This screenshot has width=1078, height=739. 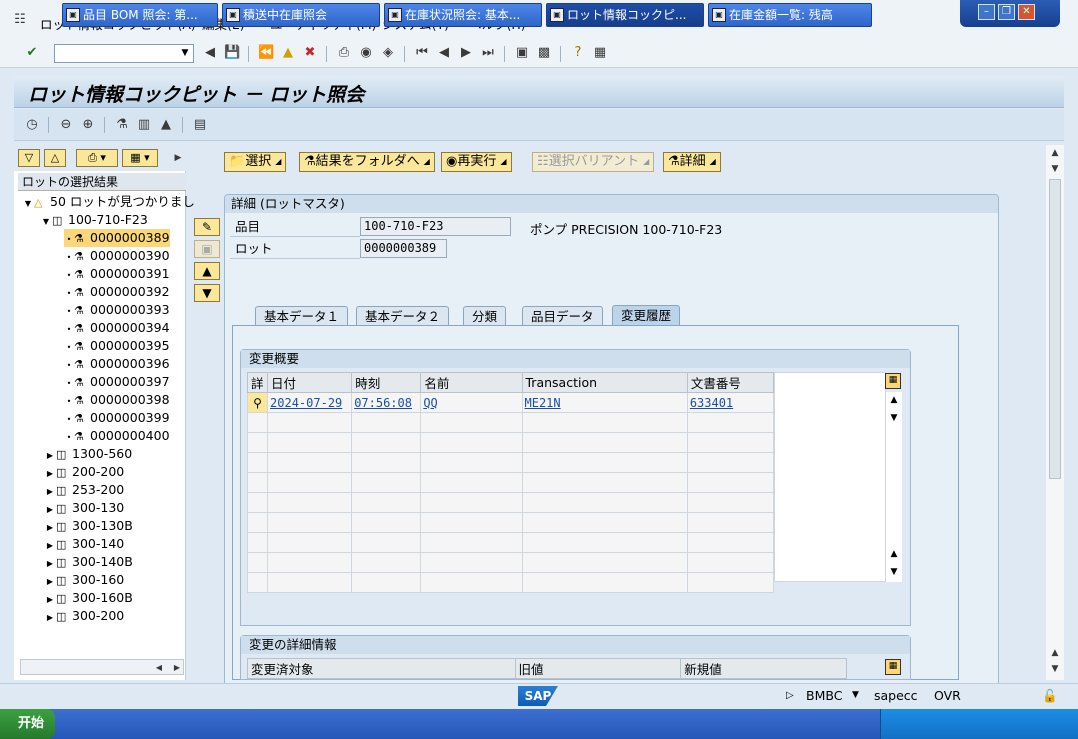 I want to click on material-field: 100-710-F23, so click(x=435, y=226).